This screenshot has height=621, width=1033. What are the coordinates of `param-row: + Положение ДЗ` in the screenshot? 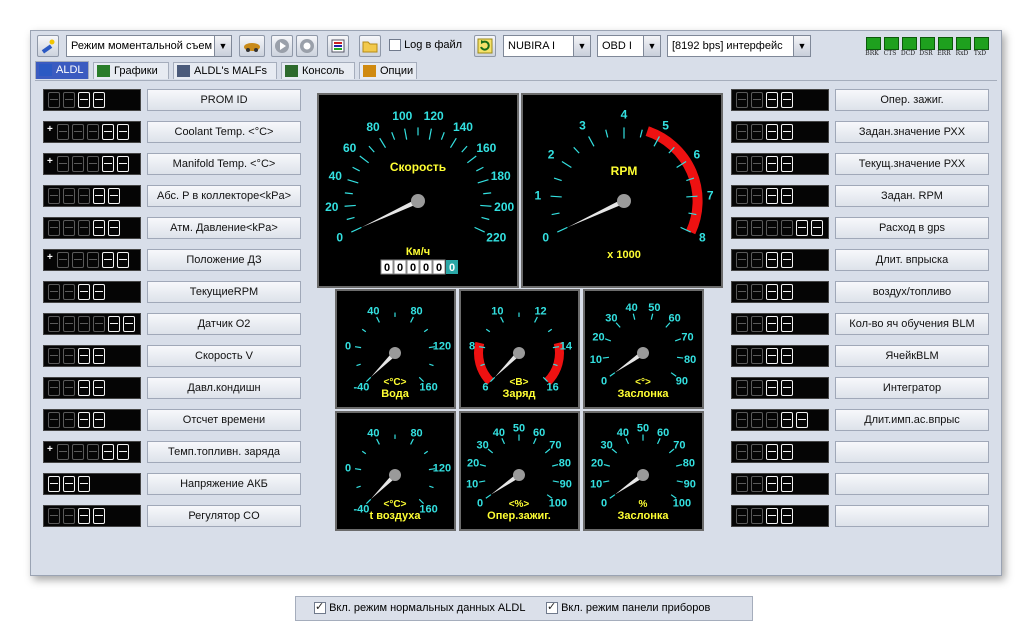 It's located at (175, 260).